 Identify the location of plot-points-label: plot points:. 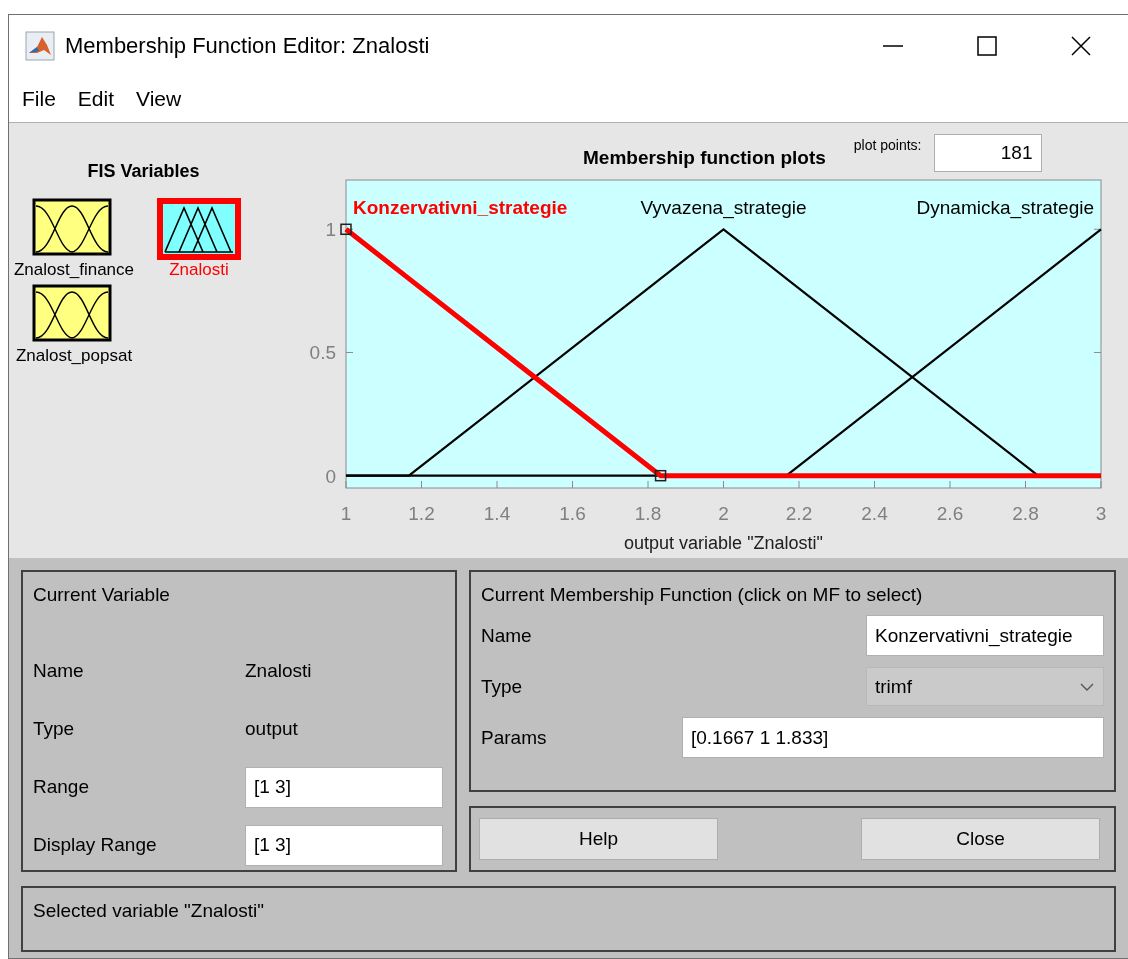
(887, 145).